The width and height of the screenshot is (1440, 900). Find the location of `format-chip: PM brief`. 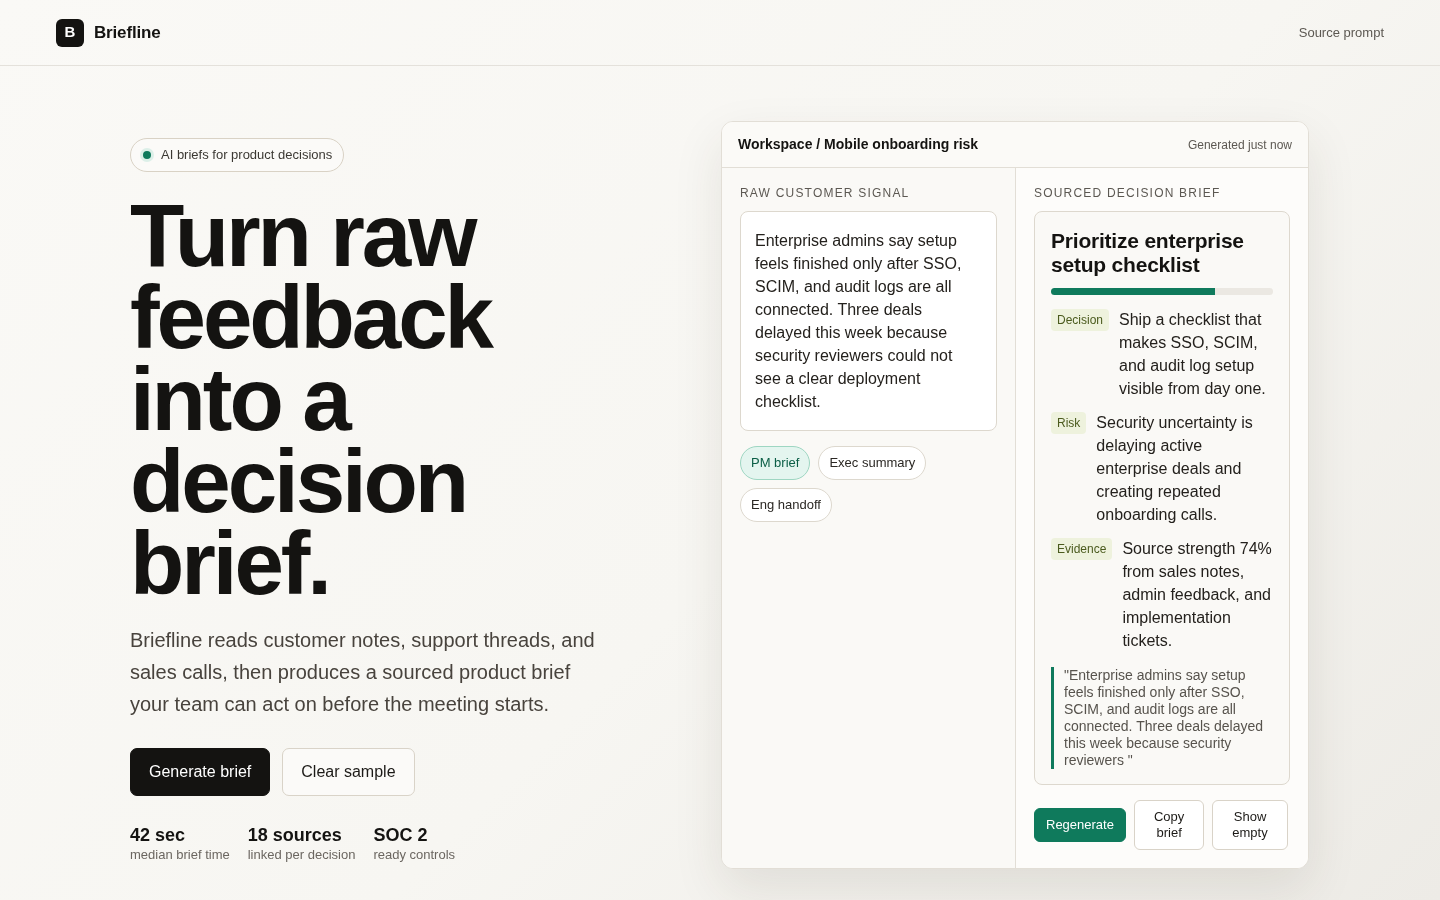

format-chip: PM brief is located at coordinates (775, 463).